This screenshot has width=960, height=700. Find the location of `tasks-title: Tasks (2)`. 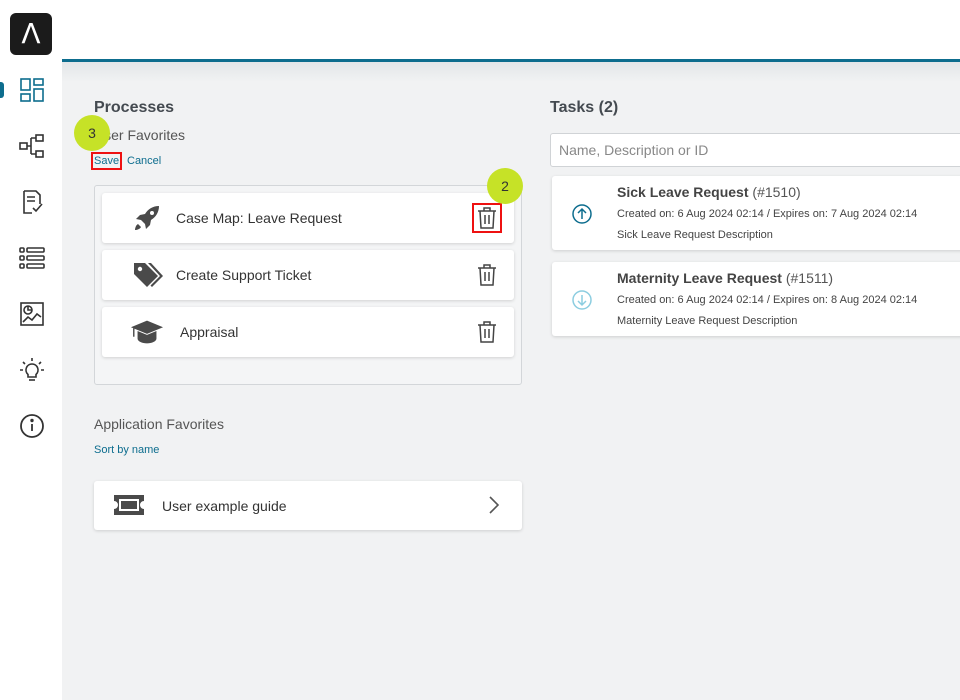

tasks-title: Tasks (2) is located at coordinates (584, 107).